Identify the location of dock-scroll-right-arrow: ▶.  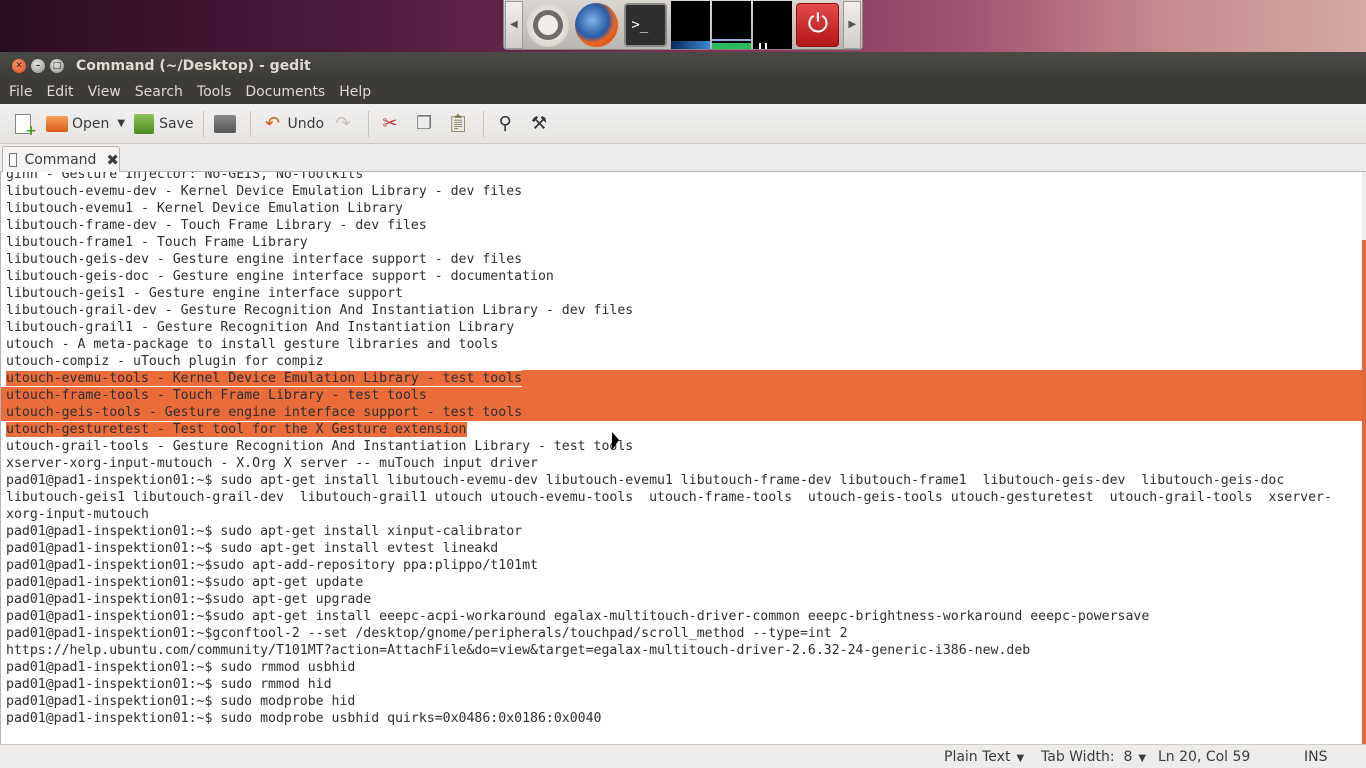
(852, 24).